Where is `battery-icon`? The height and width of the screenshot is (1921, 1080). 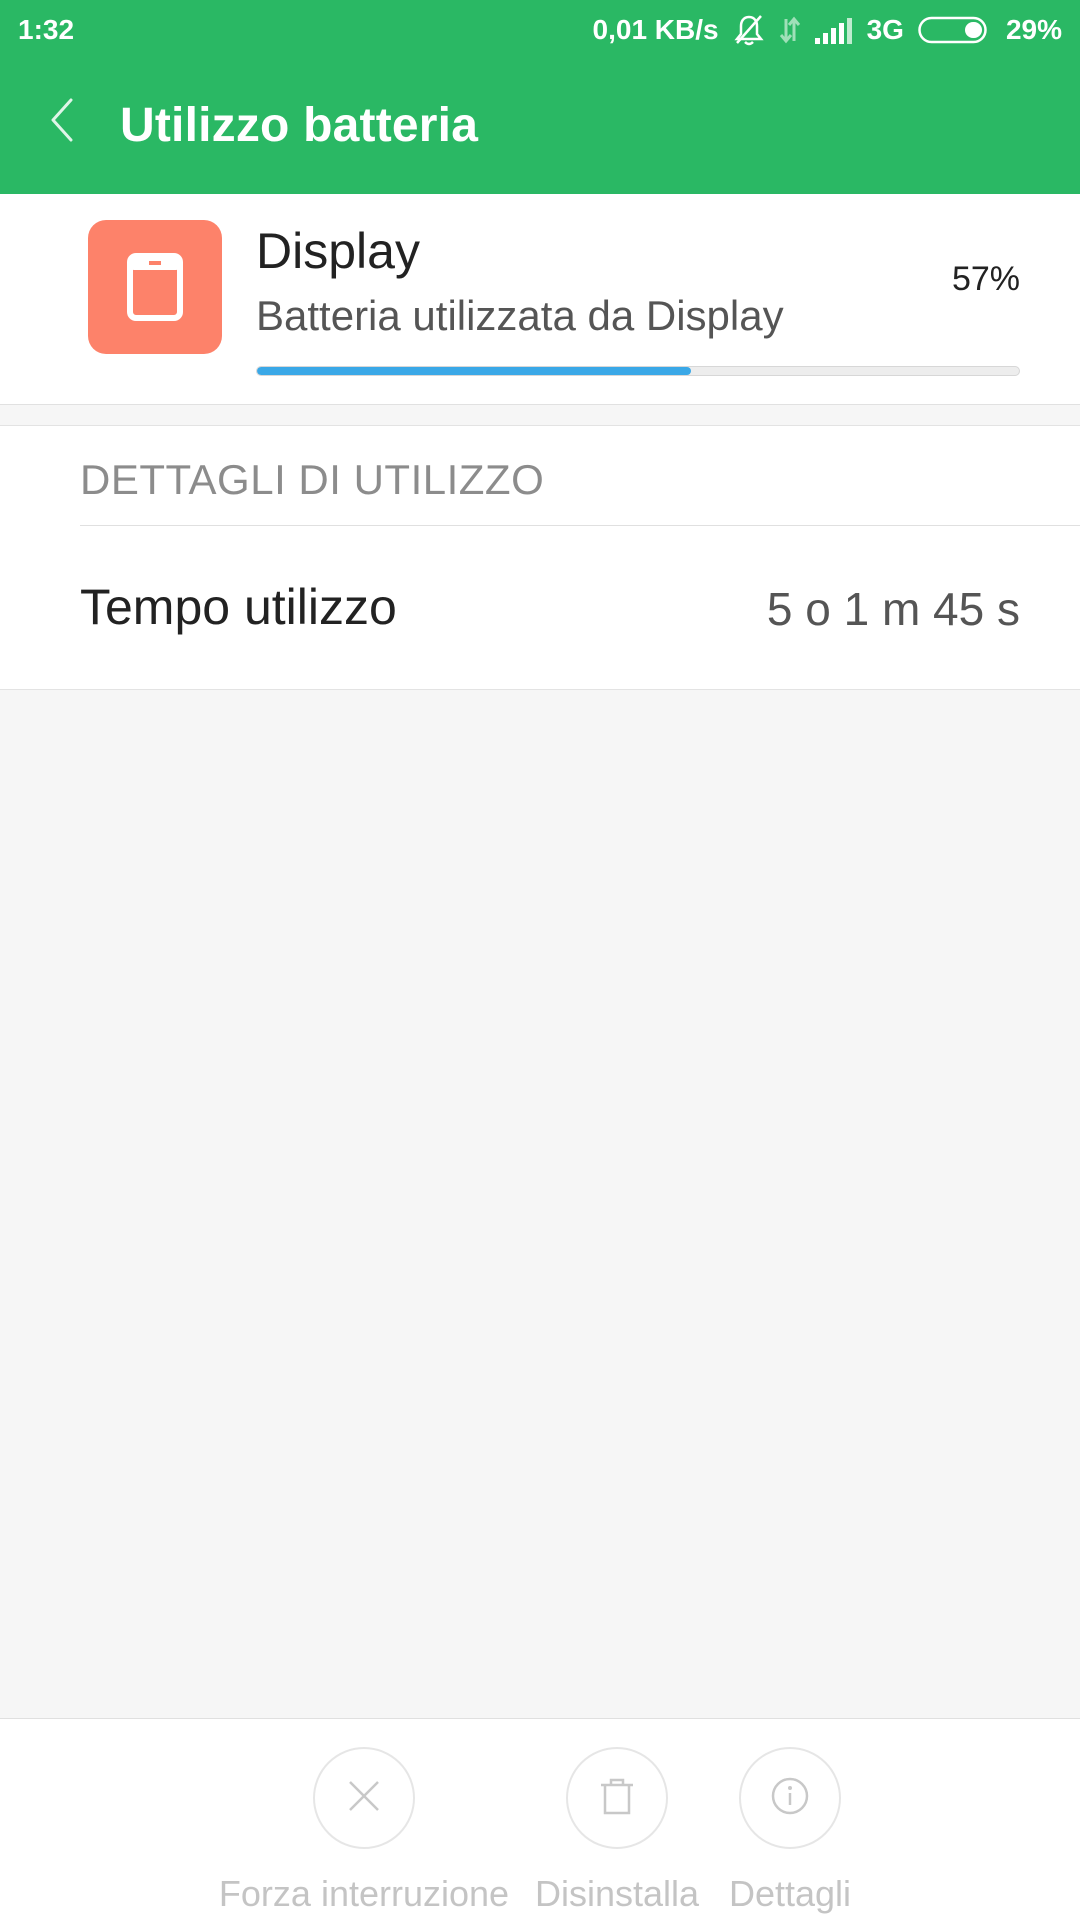 battery-icon is located at coordinates (954, 30).